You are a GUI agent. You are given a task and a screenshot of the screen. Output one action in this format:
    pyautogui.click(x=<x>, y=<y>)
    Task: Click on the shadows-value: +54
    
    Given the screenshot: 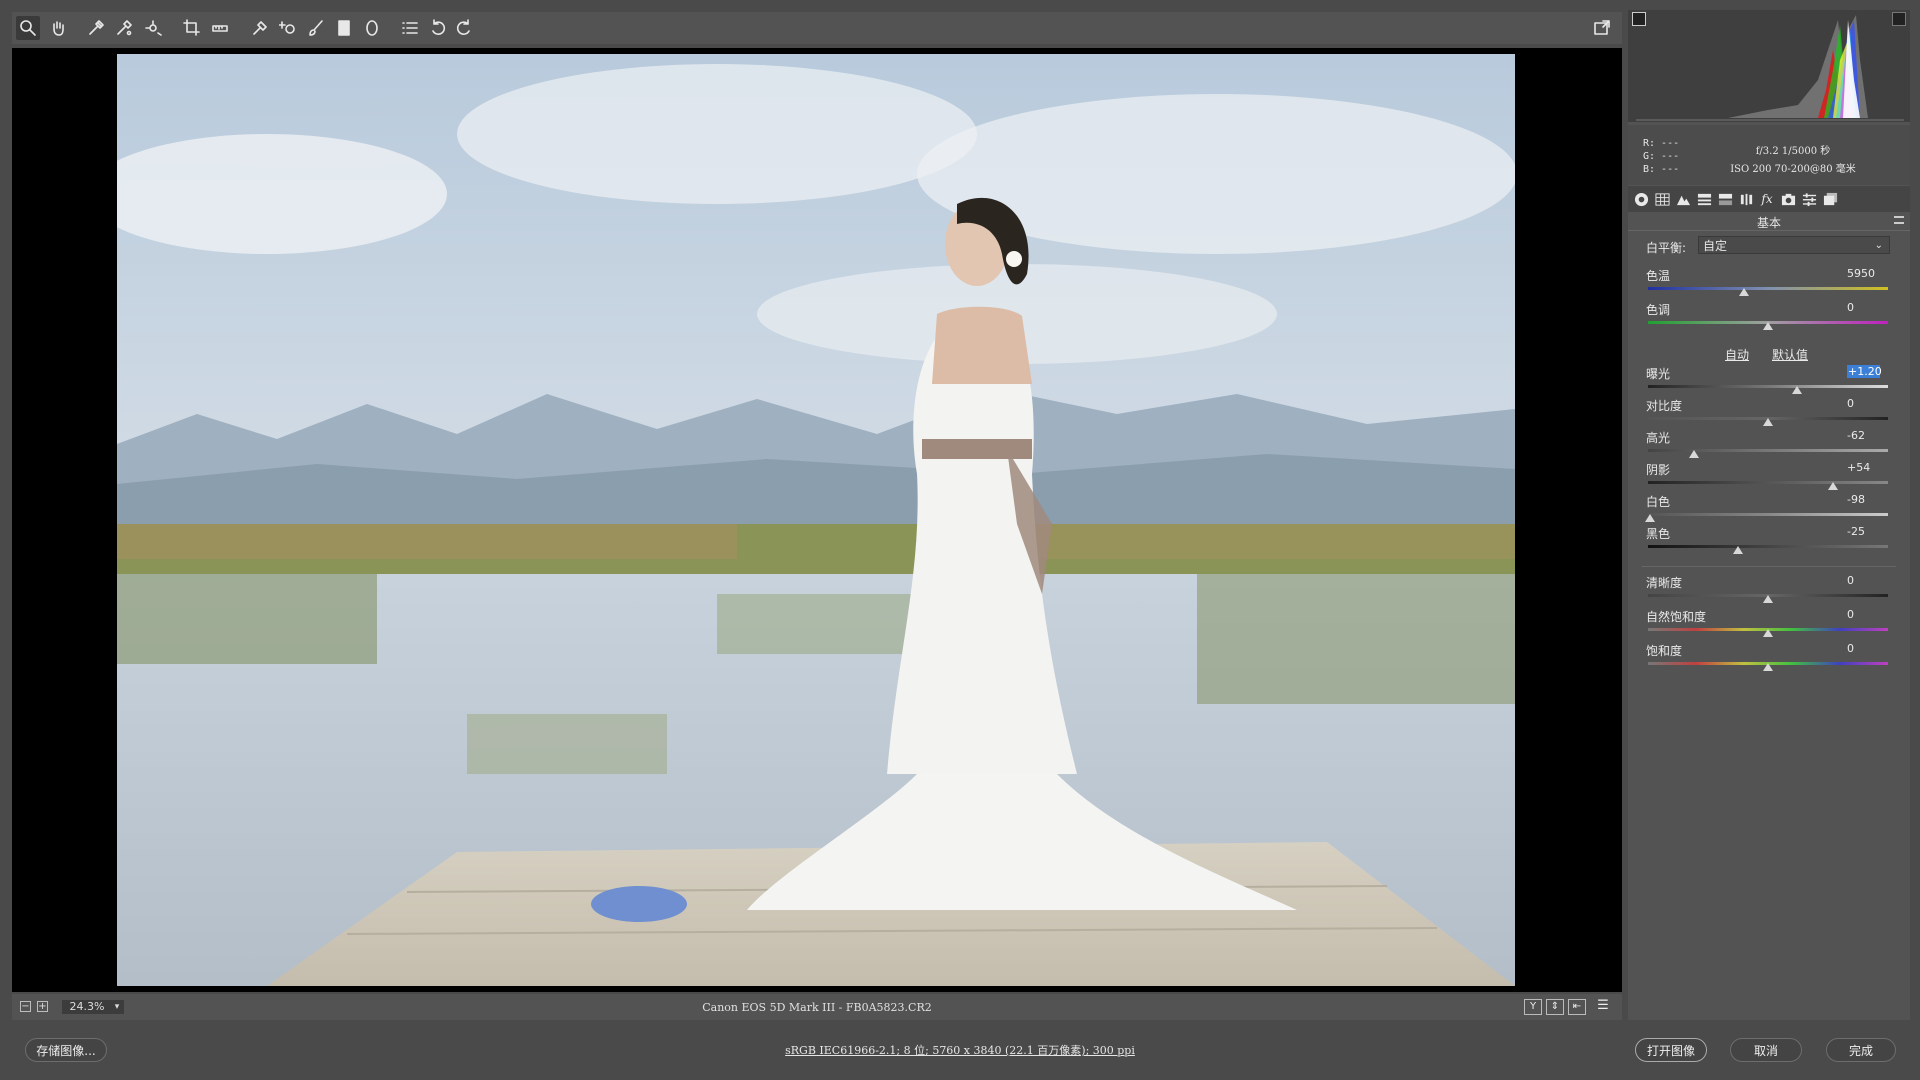 What is the action you would take?
    pyautogui.click(x=1867, y=467)
    